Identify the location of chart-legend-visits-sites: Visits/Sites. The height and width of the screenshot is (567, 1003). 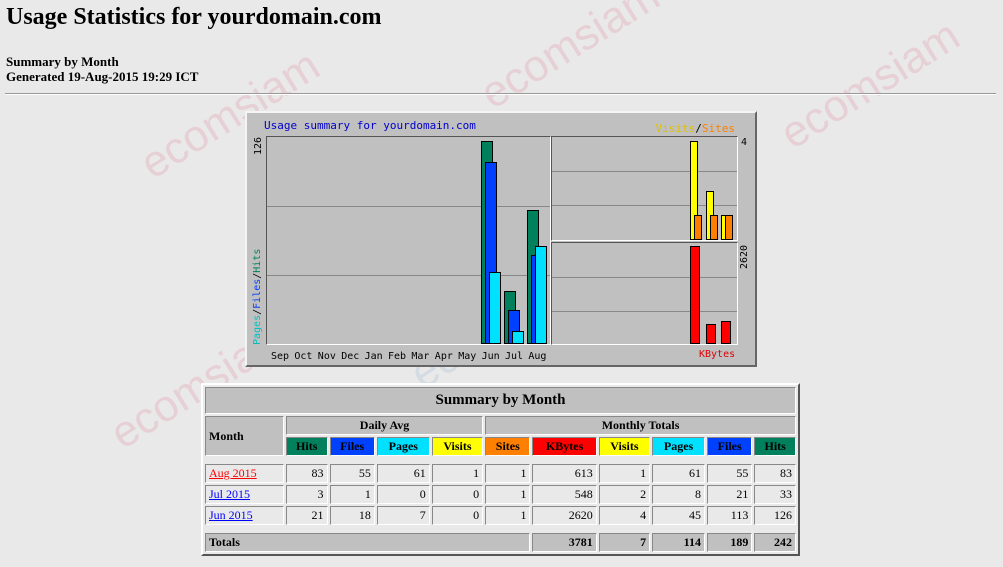
(696, 128).